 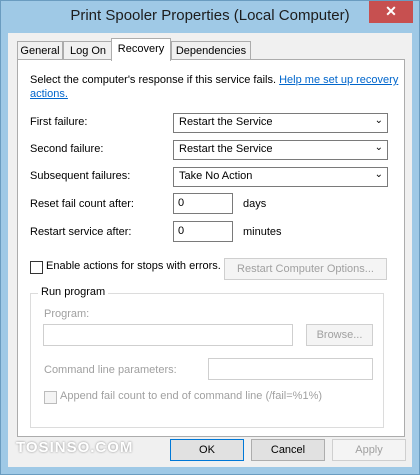 What do you see at coordinates (49, 94) in the screenshot?
I see `help-link-part2: actions.` at bounding box center [49, 94].